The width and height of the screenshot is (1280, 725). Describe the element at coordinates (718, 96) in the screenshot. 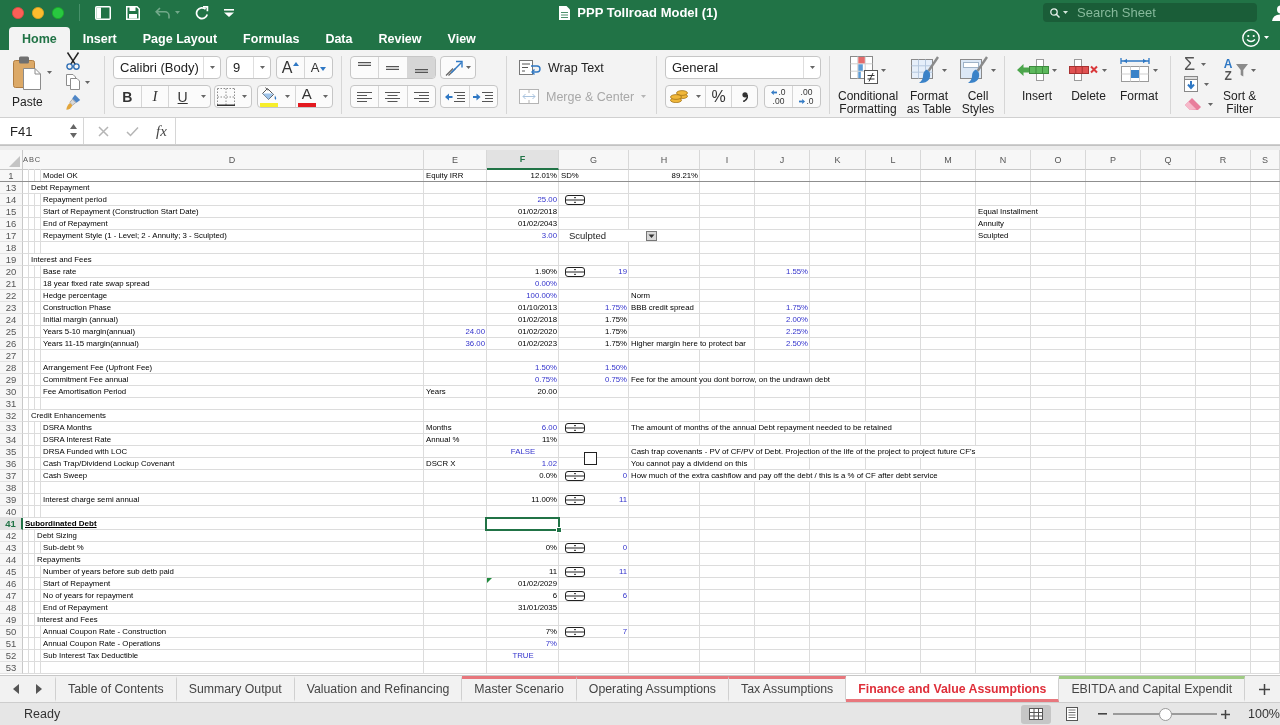

I see `percent-button: %` at that location.